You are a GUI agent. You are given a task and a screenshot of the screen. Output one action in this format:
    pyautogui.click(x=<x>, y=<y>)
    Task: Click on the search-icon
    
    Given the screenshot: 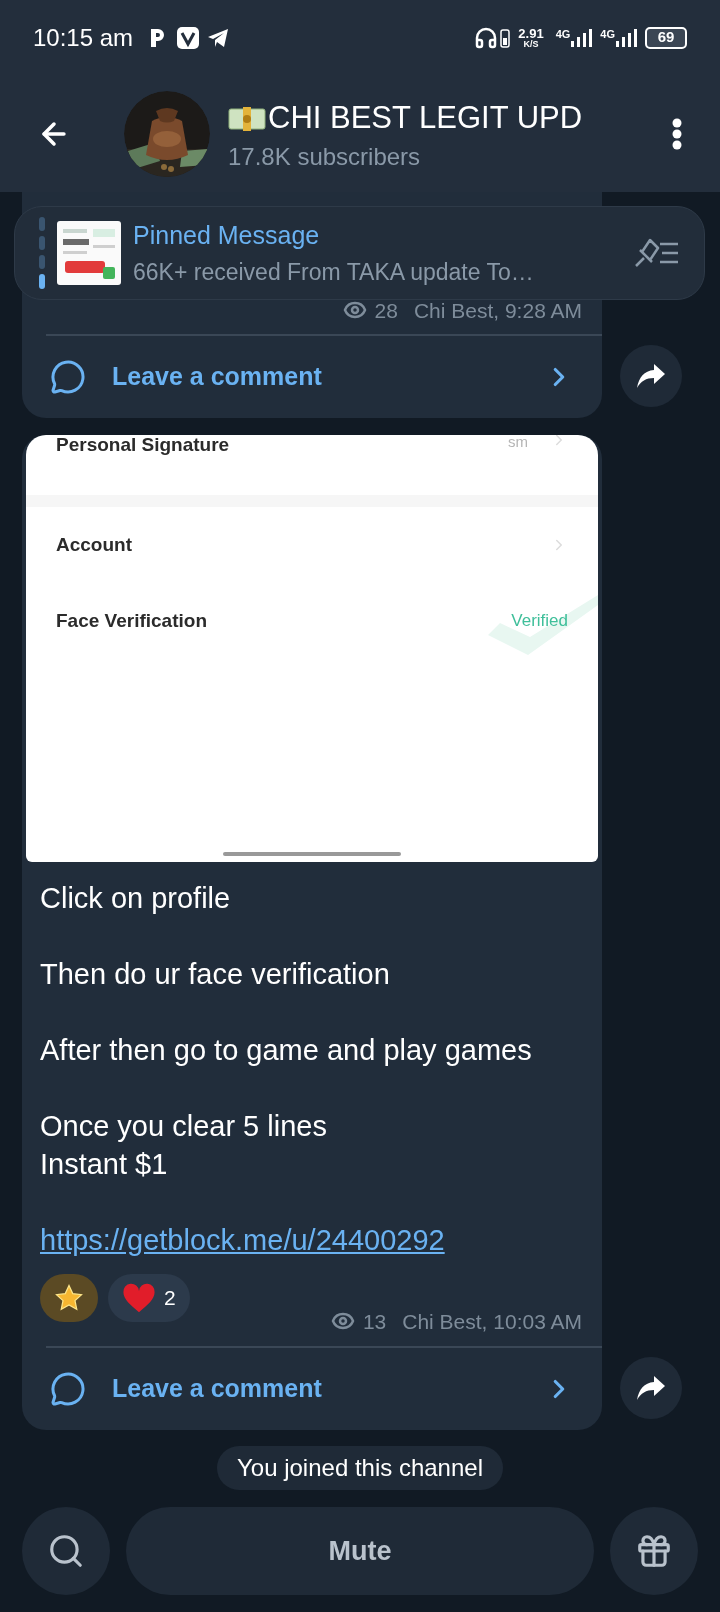 What is the action you would take?
    pyautogui.click(x=66, y=1551)
    